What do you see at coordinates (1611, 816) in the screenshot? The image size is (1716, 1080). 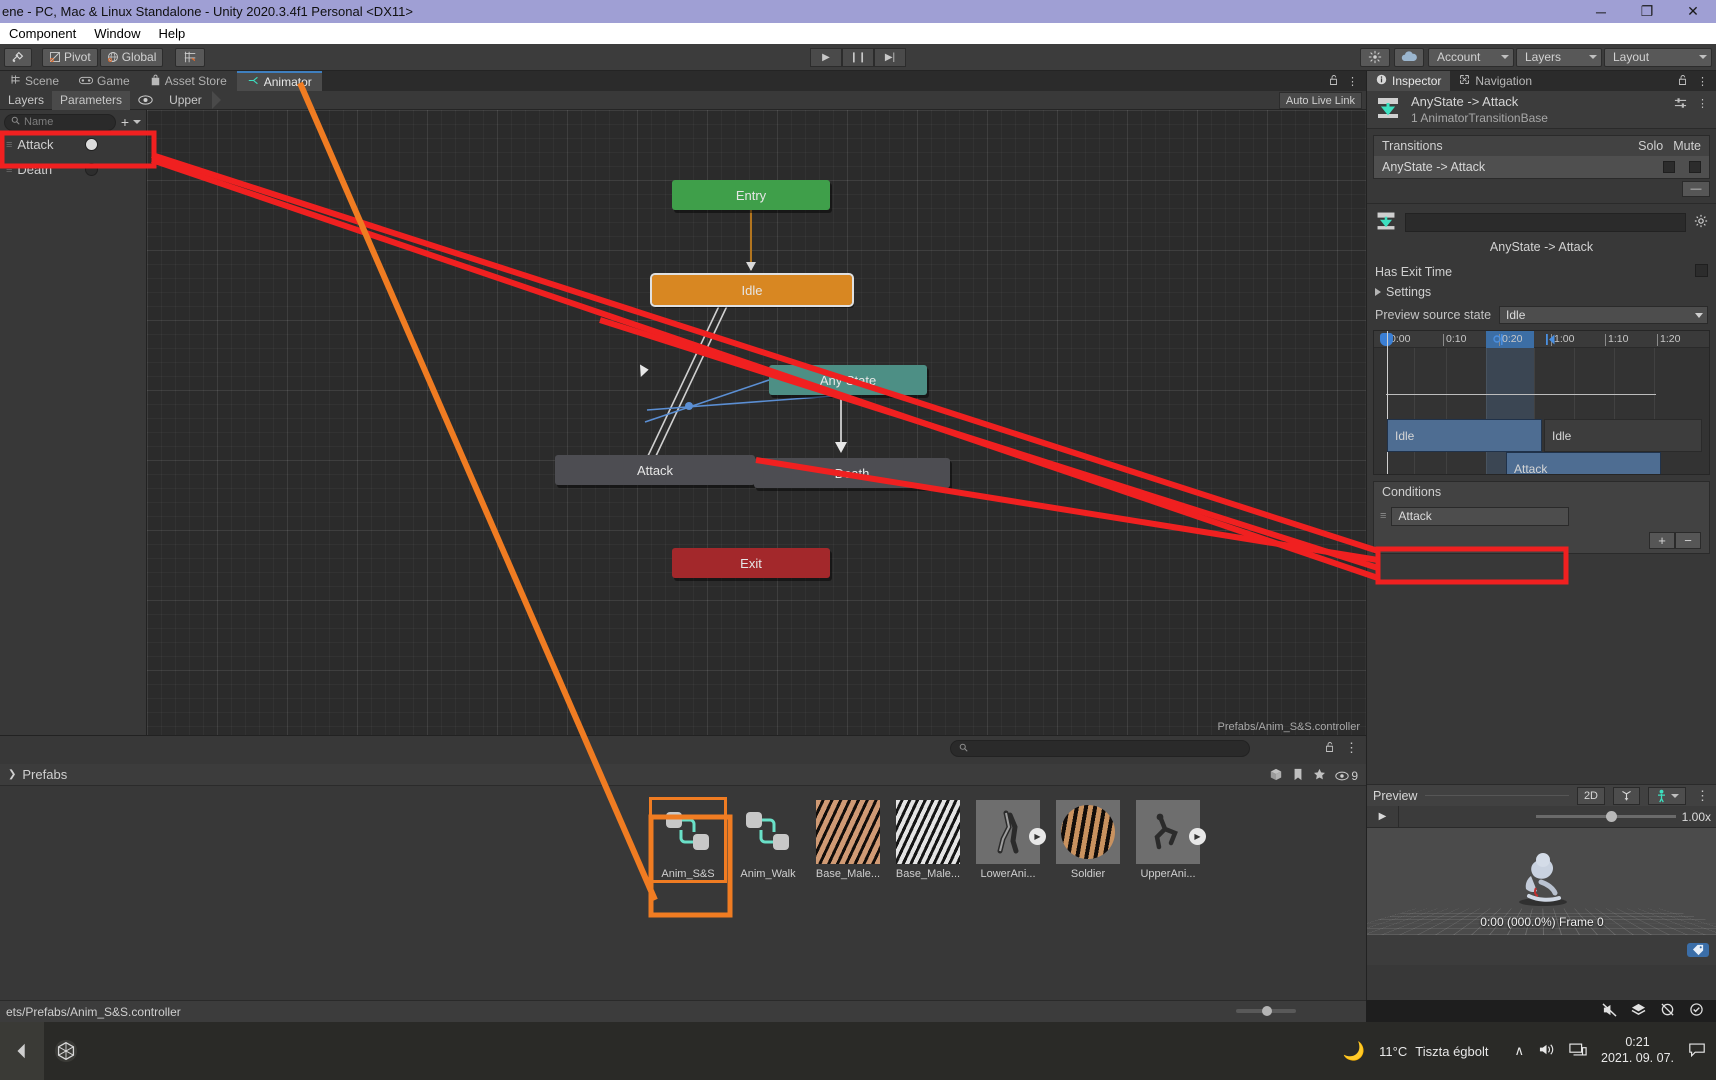 I see `preview-speed-knob` at bounding box center [1611, 816].